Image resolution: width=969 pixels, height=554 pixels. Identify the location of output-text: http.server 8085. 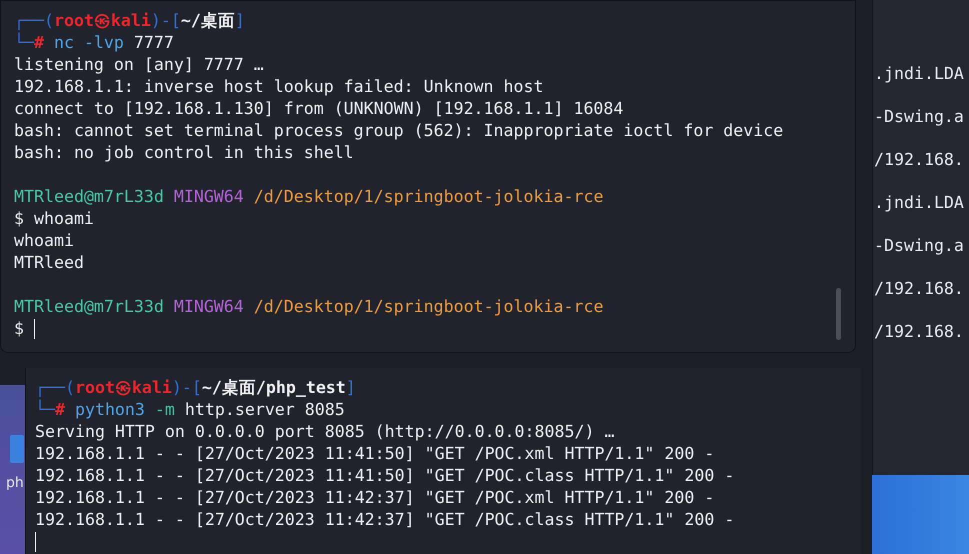
(264, 410).